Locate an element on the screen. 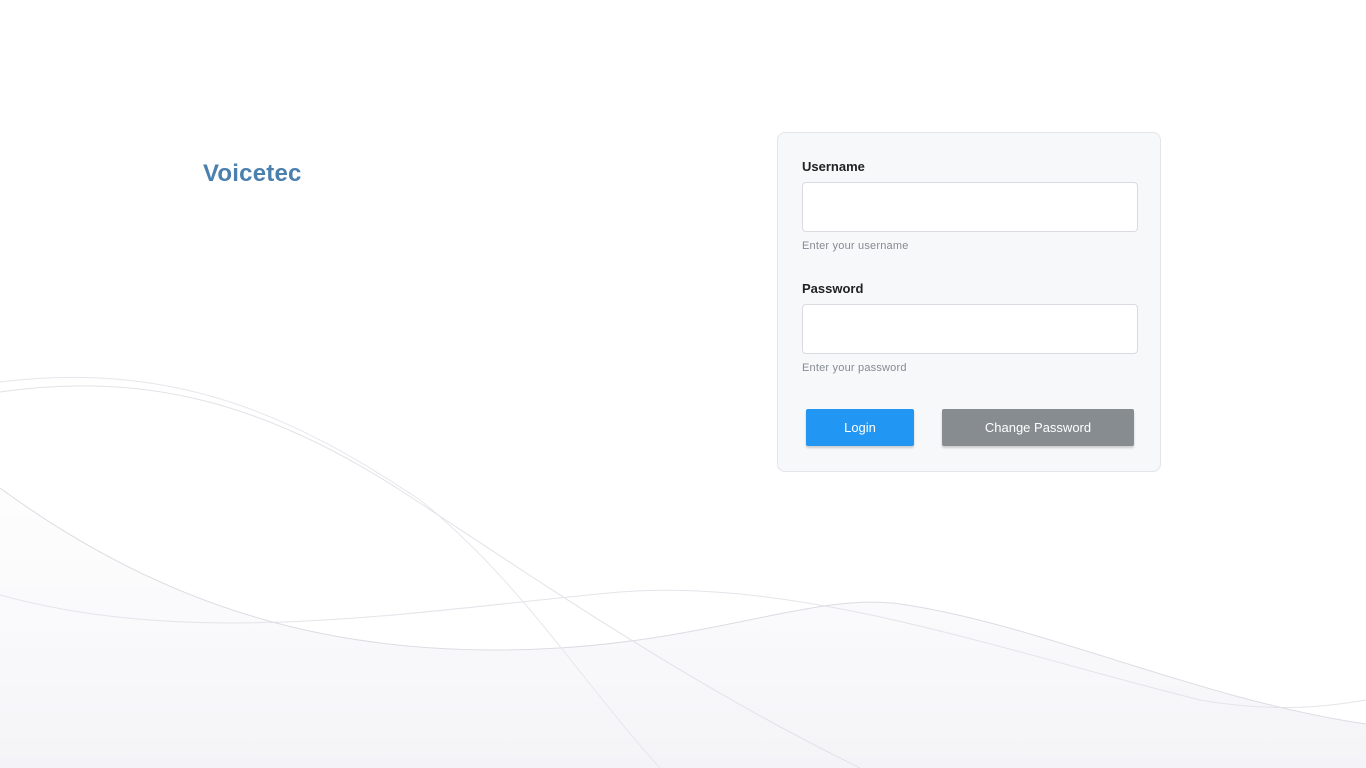 This screenshot has width=1366, height=768. password-help-text: Enter your password is located at coordinates (854, 368).